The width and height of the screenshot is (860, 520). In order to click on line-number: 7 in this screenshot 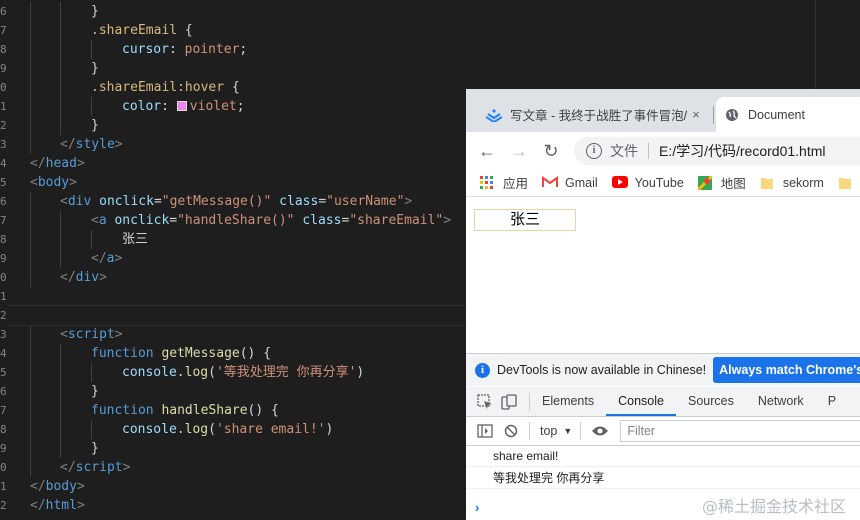, I will do `click(3, 220)`.